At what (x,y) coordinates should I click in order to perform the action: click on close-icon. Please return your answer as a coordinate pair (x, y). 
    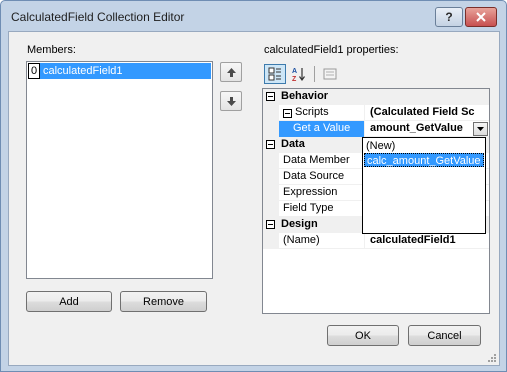
    Looking at the image, I should click on (481, 17).